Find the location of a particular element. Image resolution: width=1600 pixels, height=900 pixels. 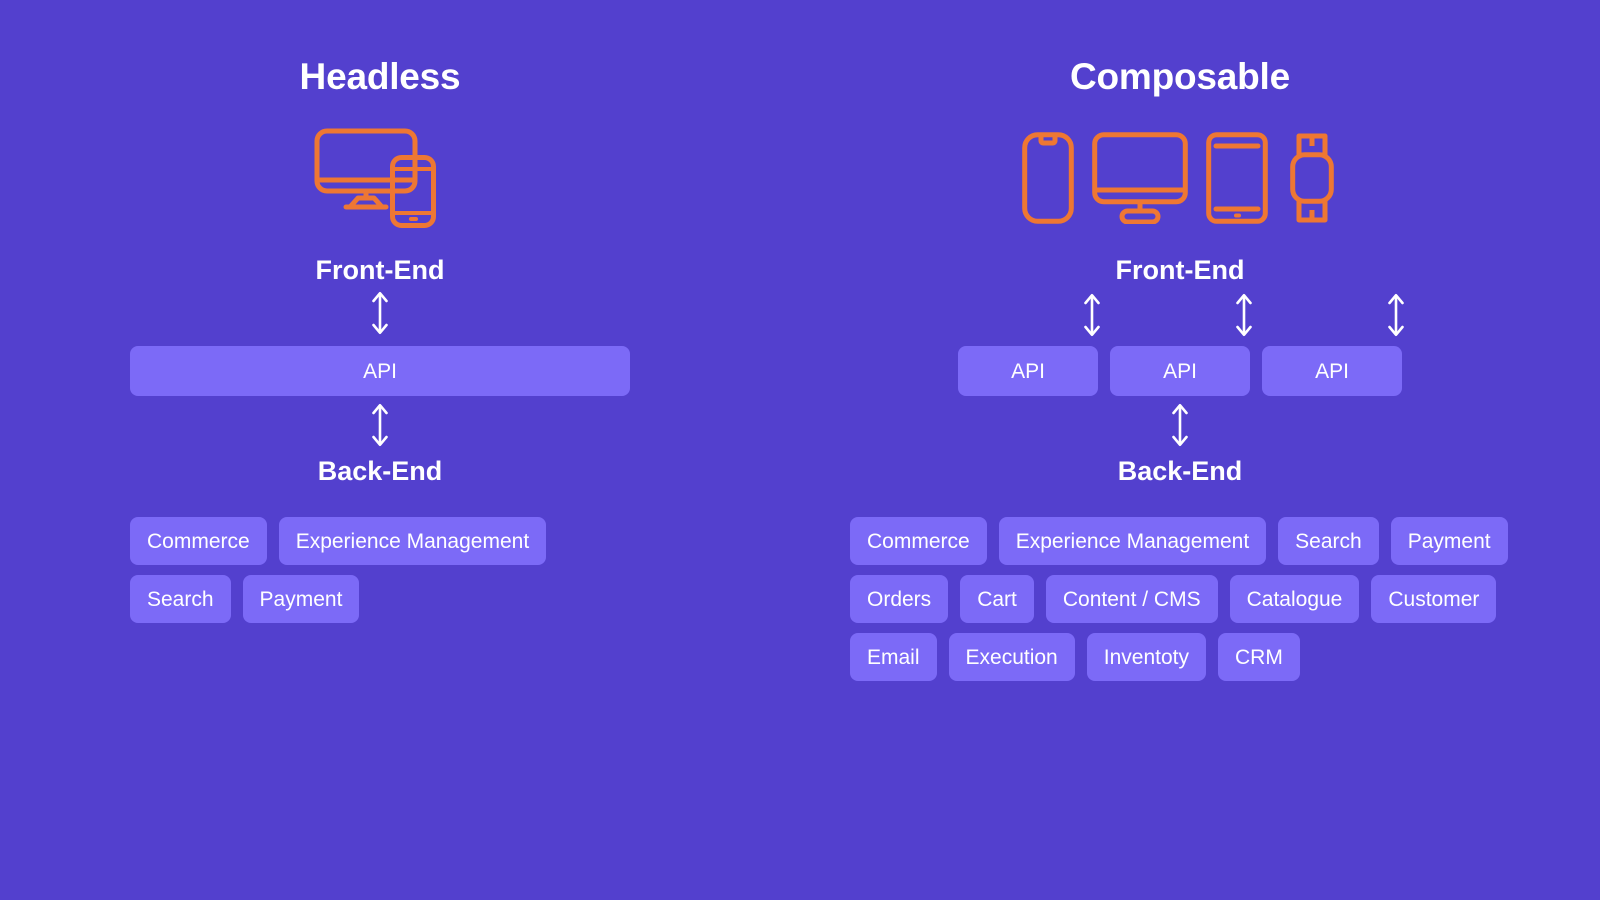

composable-api-row: API API API is located at coordinates (1180, 371).